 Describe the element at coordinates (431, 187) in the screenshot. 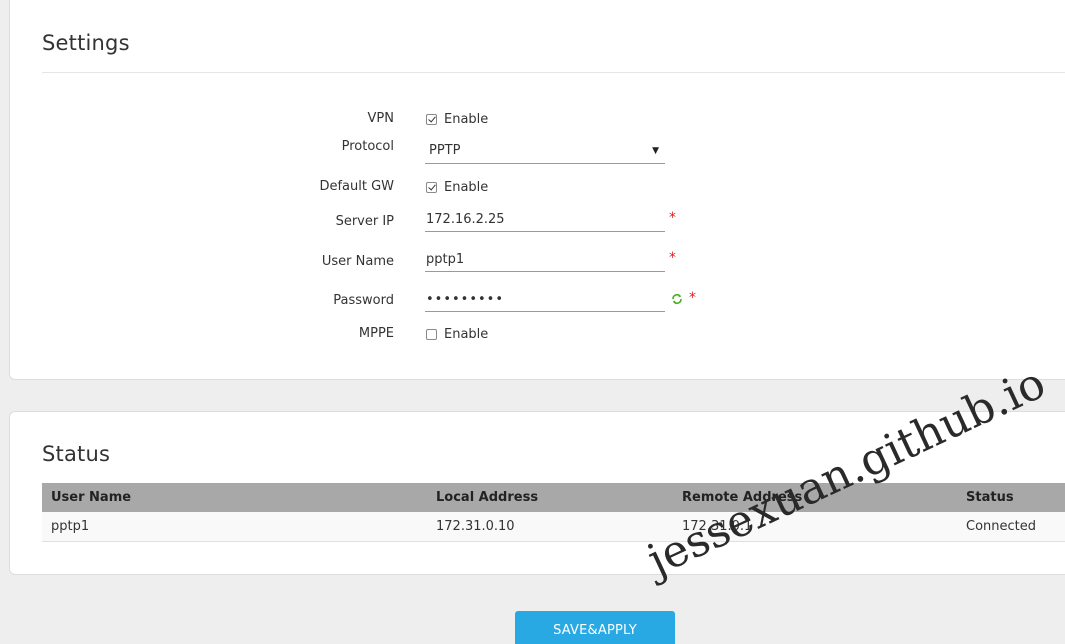

I see `default-gw-enable-checkbox` at that location.